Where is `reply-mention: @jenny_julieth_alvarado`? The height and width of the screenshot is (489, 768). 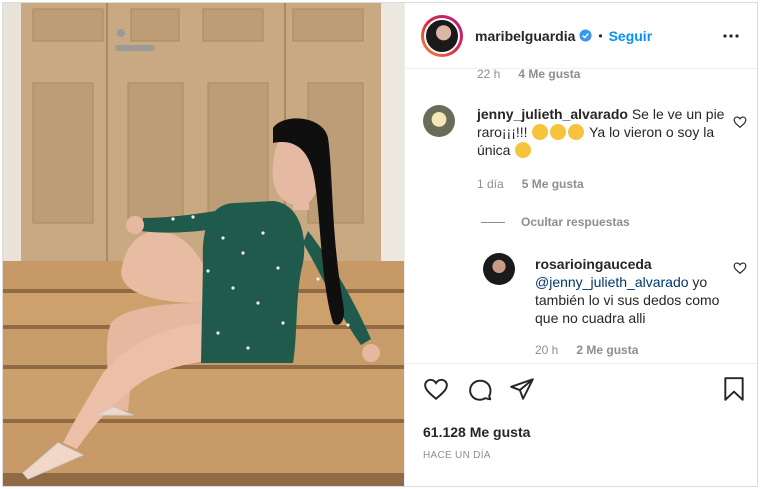
reply-mention: @jenny_julieth_alvarado is located at coordinates (612, 282).